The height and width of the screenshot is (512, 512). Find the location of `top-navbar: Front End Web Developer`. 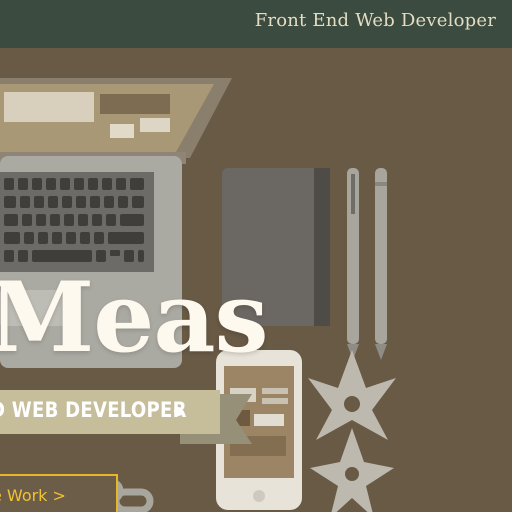

top-navbar: Front End Web Developer is located at coordinates (256, 24).